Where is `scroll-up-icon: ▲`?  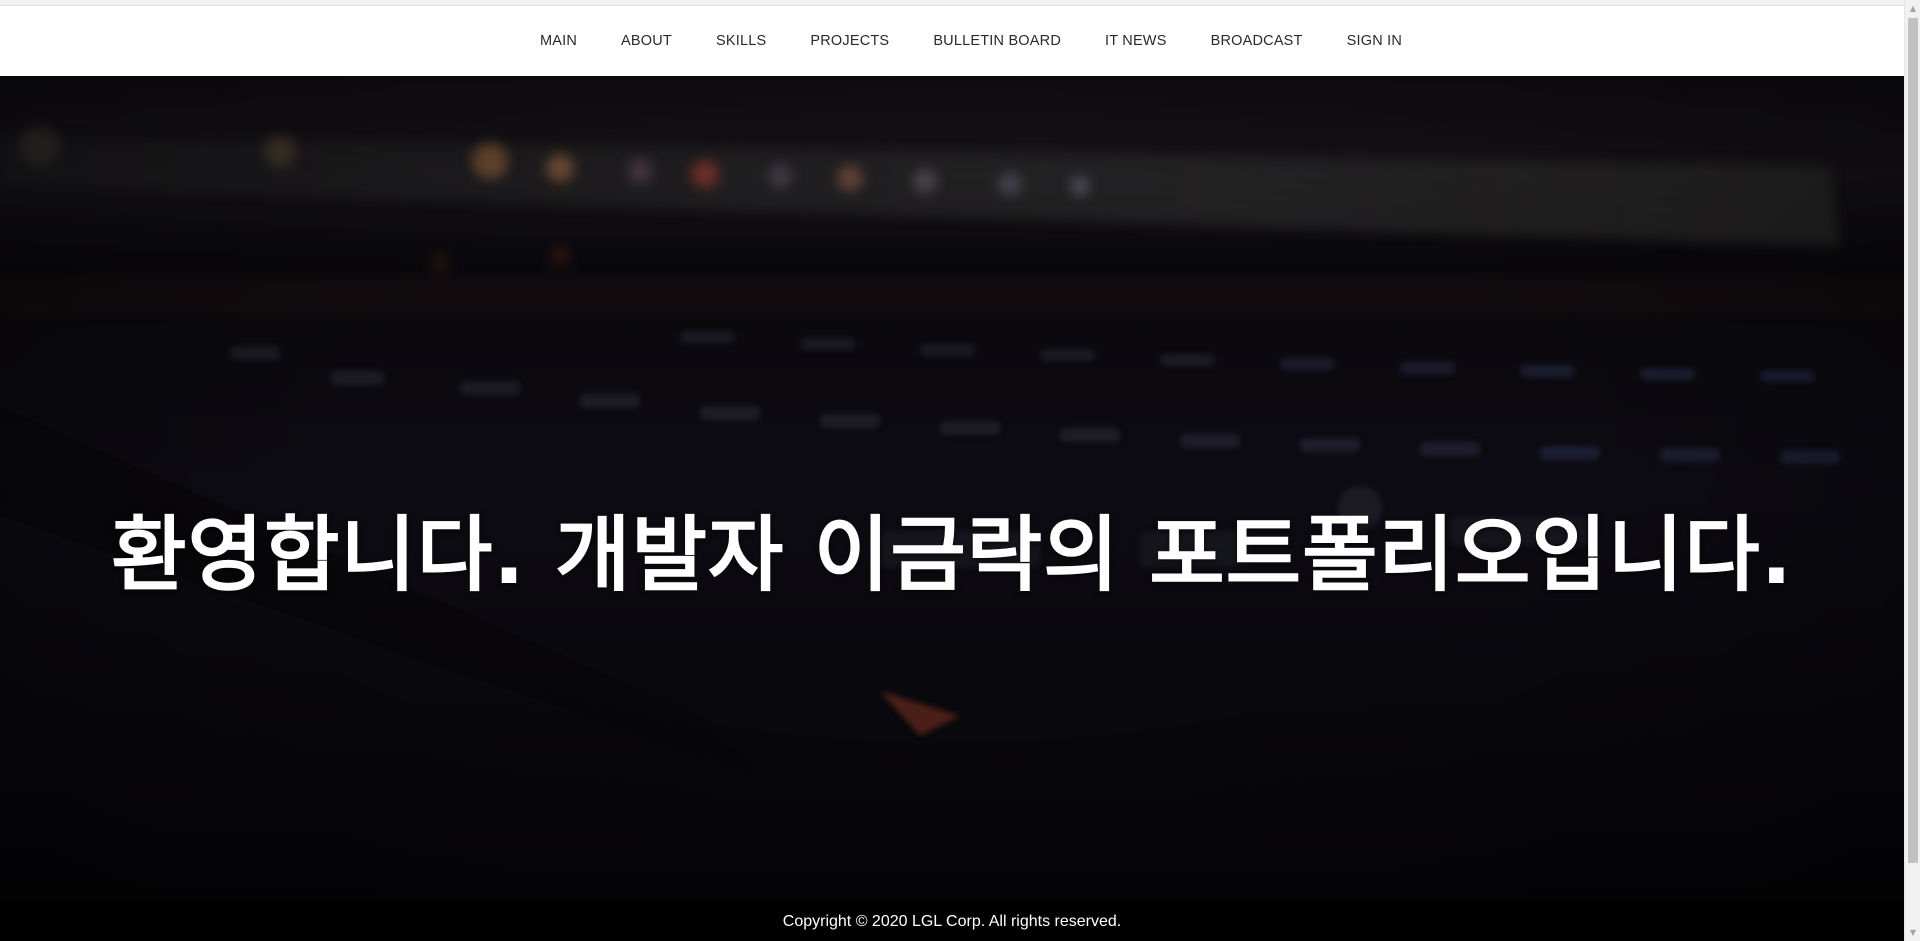
scroll-up-icon: ▲ is located at coordinates (1912, 8).